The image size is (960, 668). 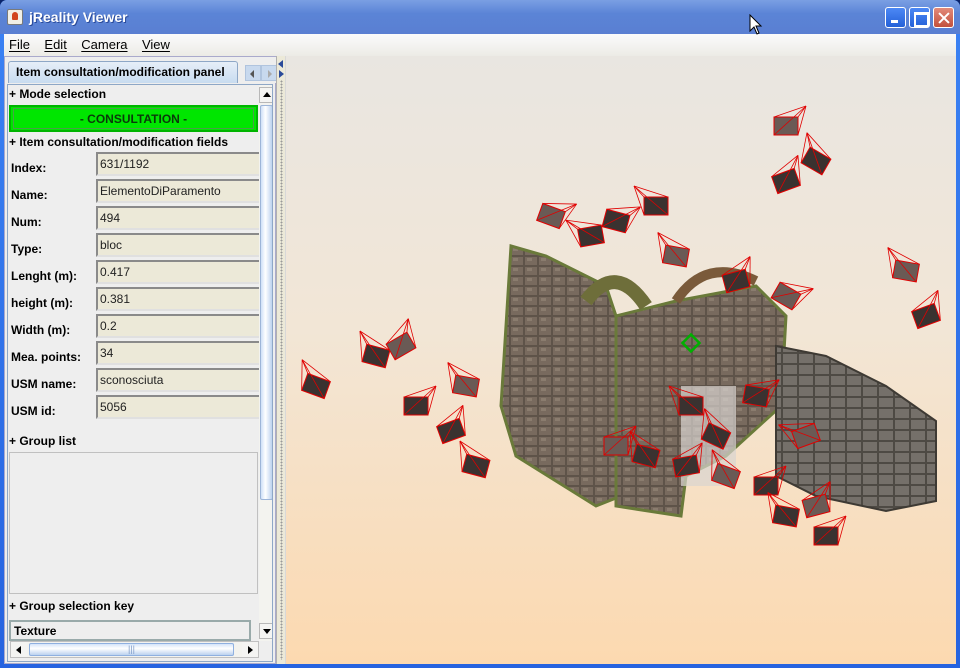 I want to click on num-field: 494, so click(x=182, y=218).